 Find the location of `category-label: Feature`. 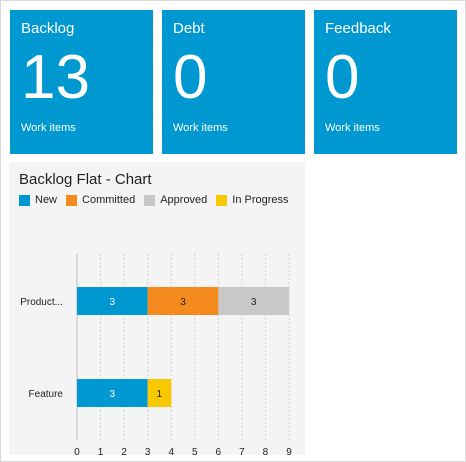

category-label: Feature is located at coordinates (46, 394).